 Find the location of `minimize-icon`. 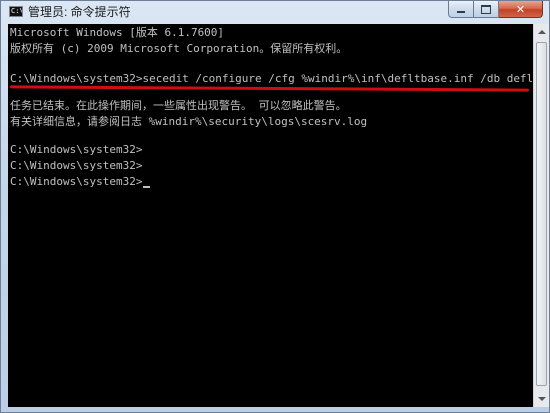

minimize-icon is located at coordinates (461, 11).